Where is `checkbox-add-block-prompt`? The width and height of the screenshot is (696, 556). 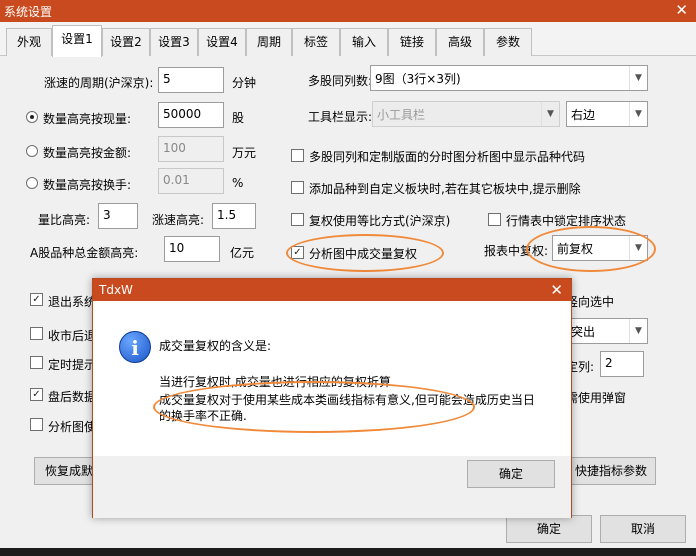 checkbox-add-block-prompt is located at coordinates (297, 187).